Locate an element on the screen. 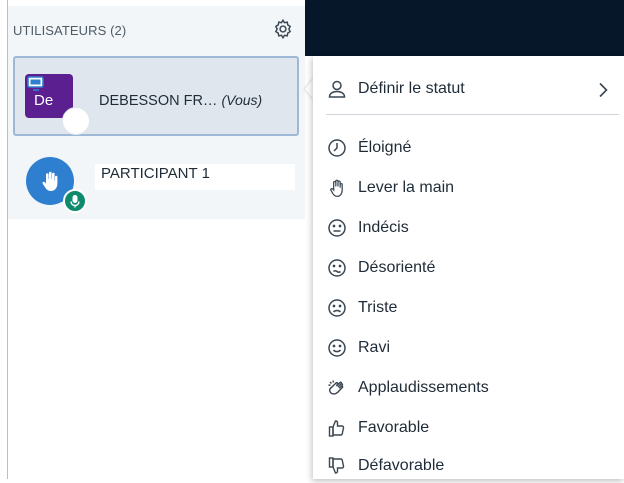  thumbs-down-icon is located at coordinates (337, 466).